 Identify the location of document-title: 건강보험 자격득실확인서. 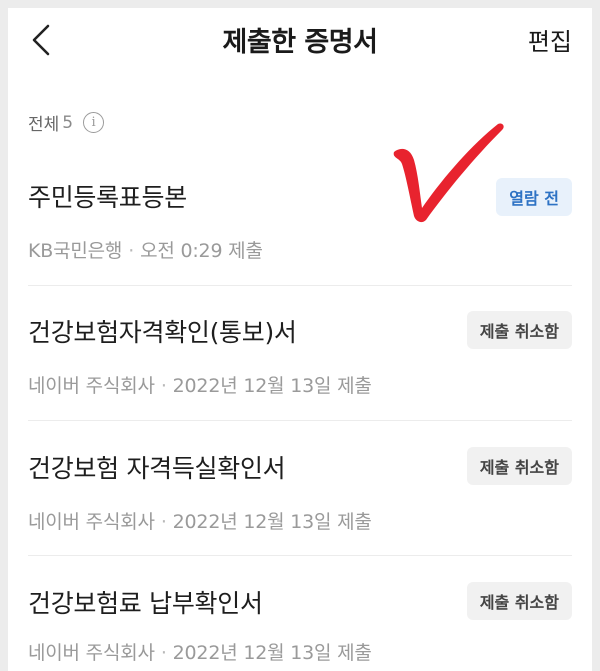
(157, 468).